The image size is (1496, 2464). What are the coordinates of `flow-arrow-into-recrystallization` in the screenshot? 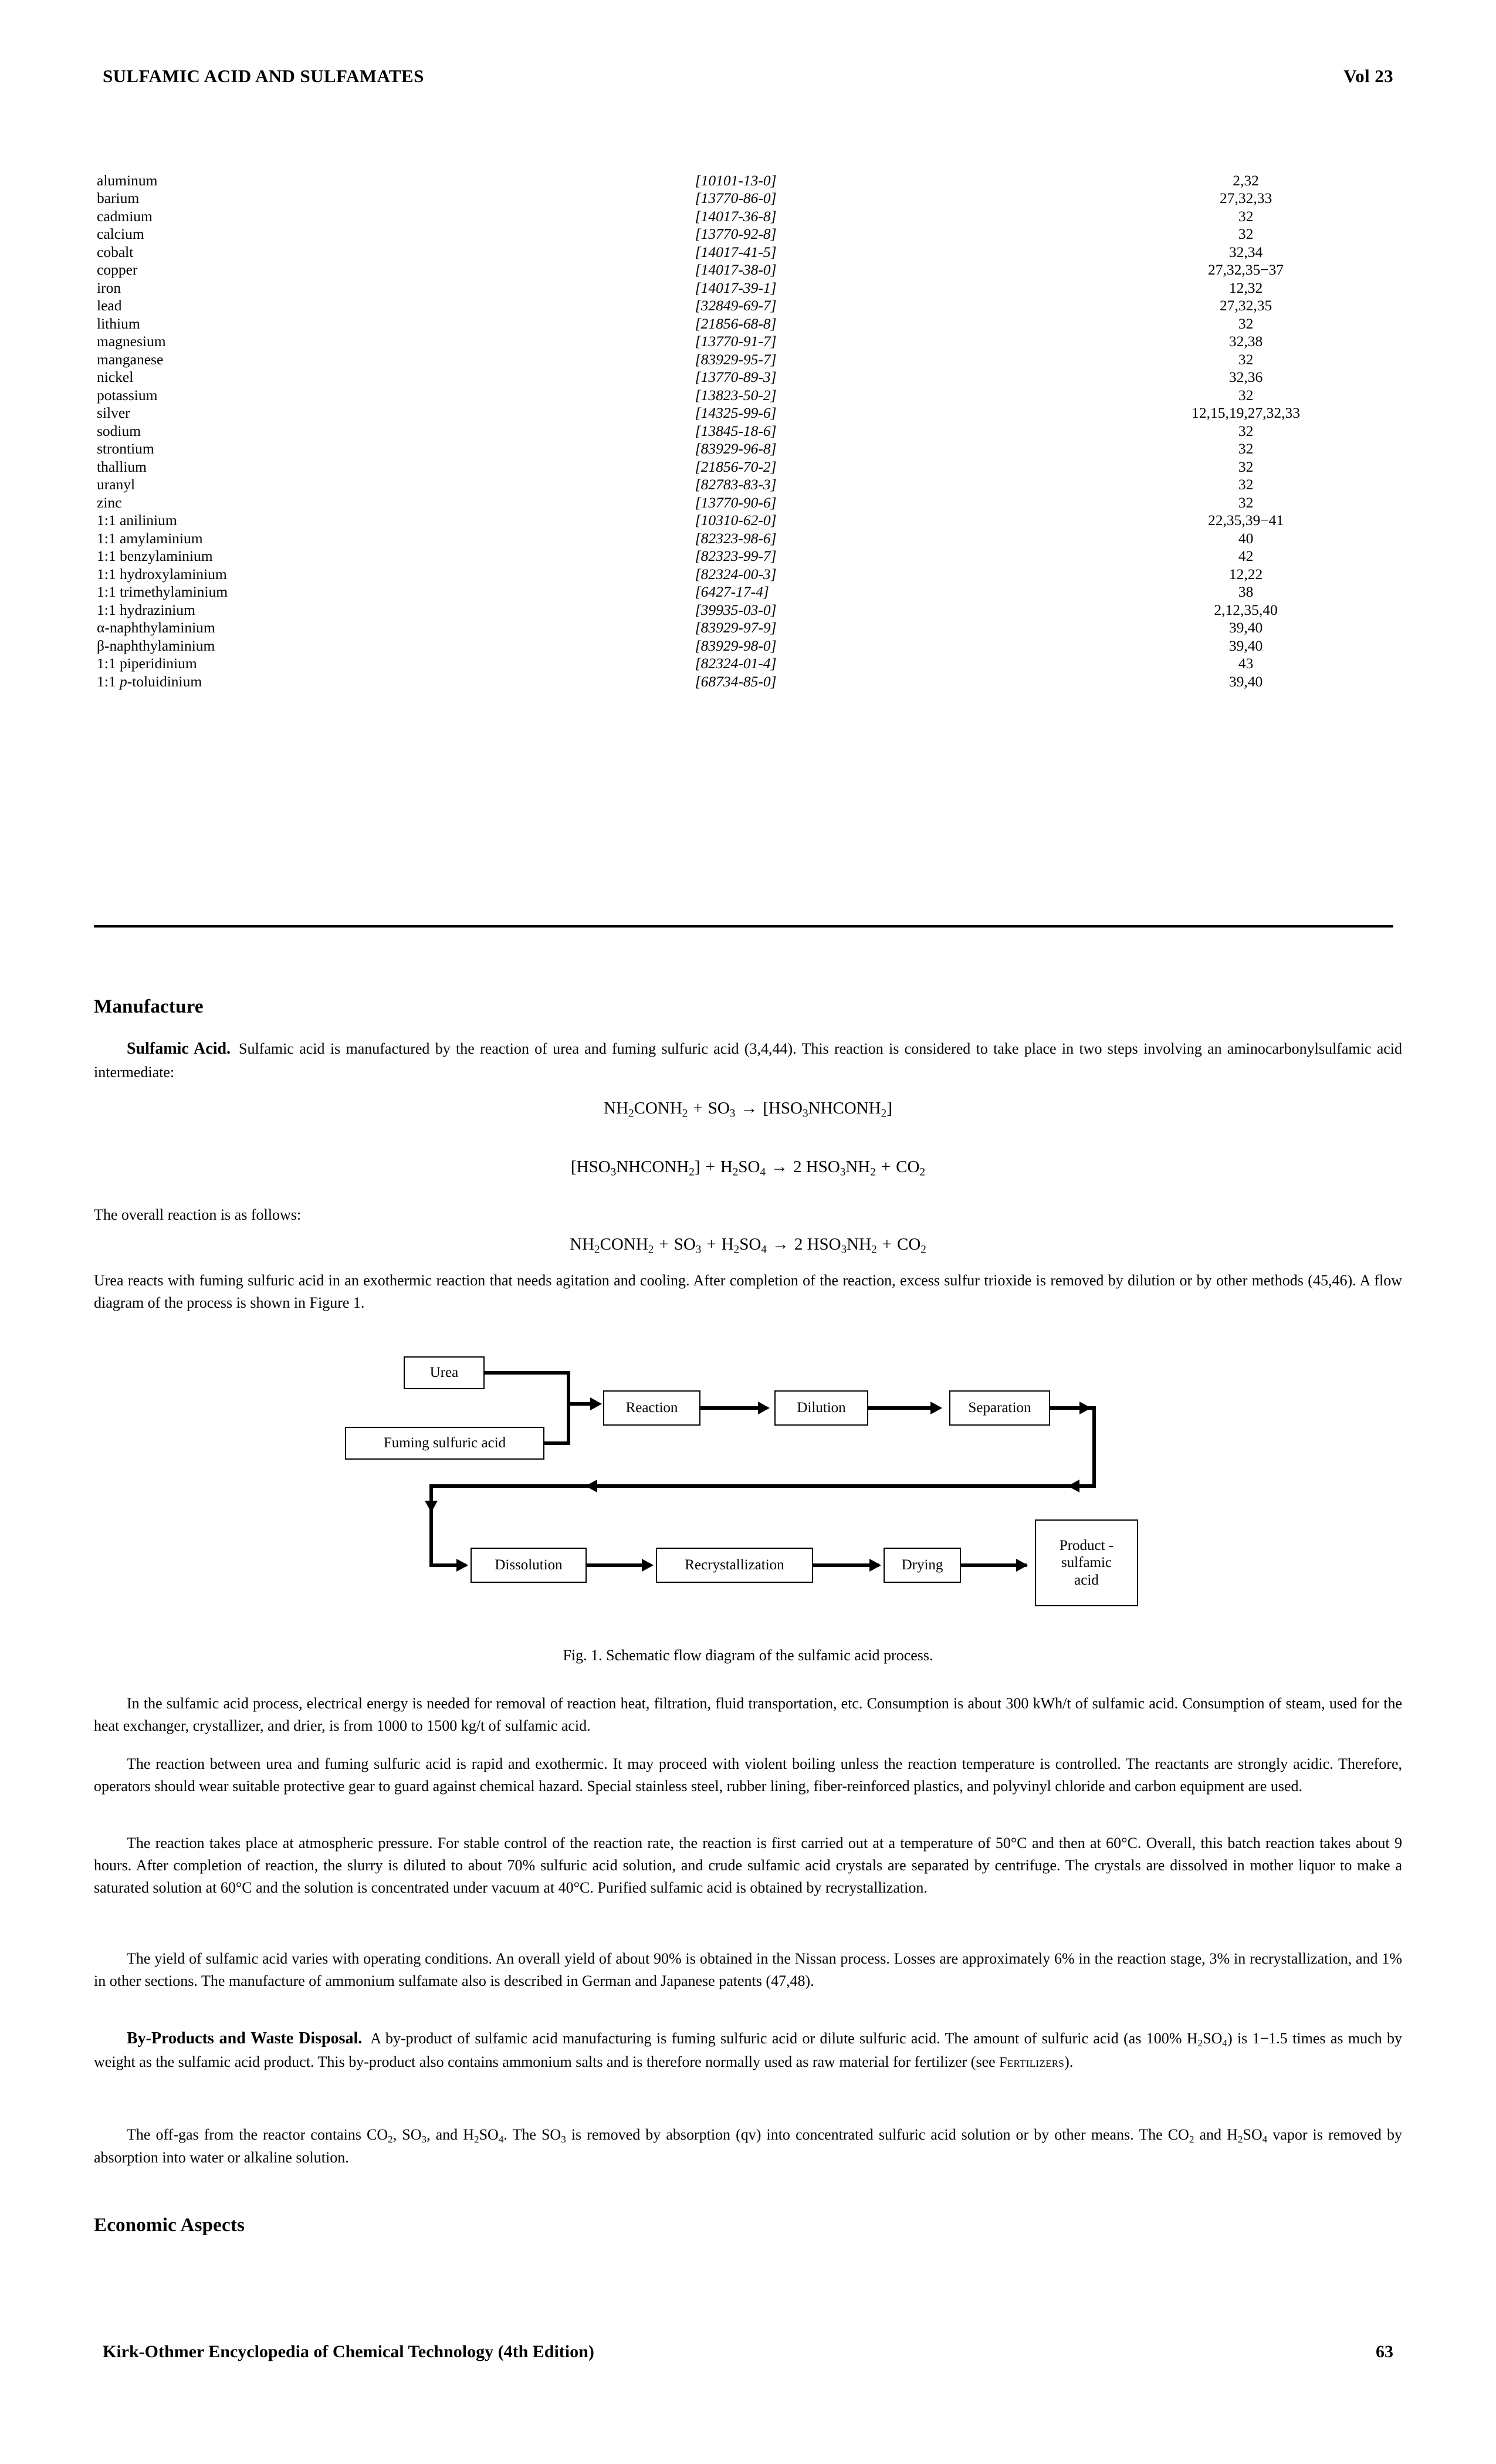 It's located at (648, 1565).